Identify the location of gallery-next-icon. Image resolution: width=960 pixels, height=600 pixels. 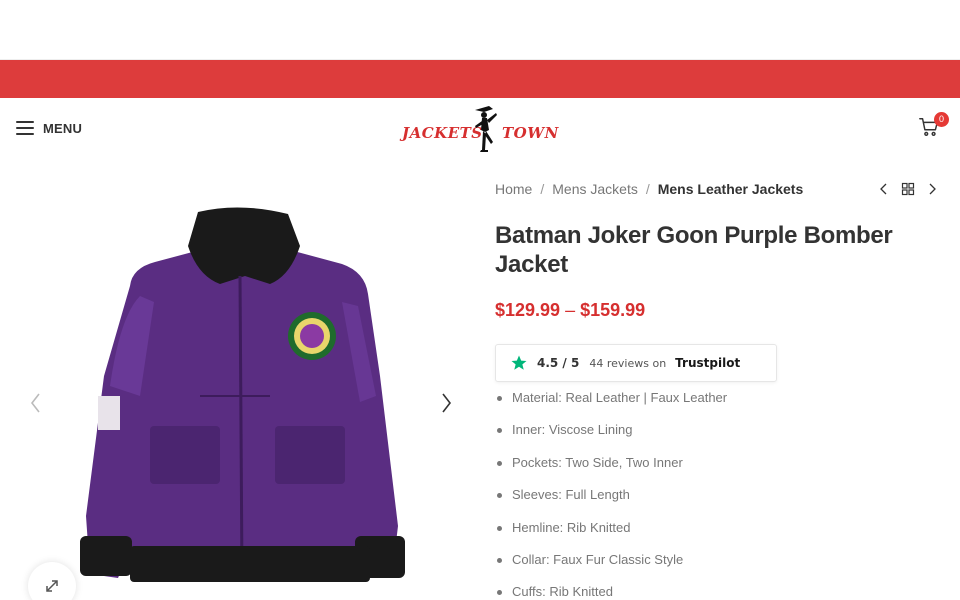
(446, 403).